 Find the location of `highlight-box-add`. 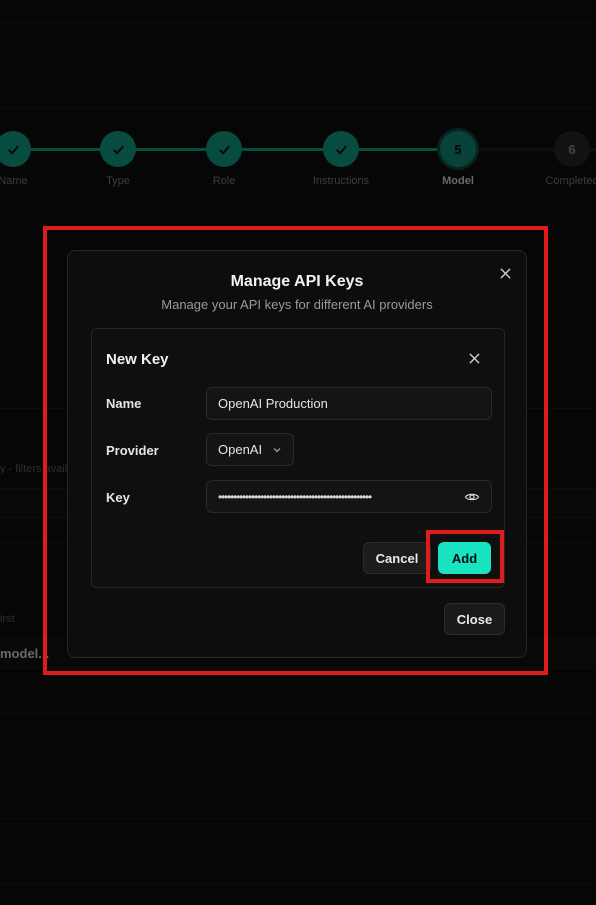

highlight-box-add is located at coordinates (465, 556).